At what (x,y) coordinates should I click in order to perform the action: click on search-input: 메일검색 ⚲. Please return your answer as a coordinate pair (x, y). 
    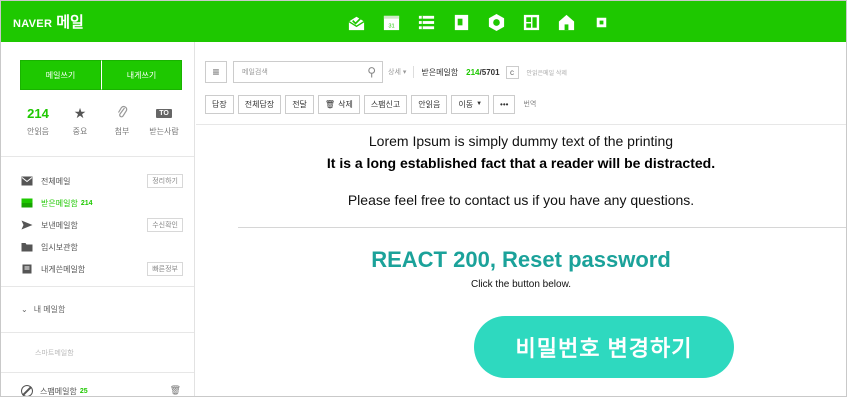
    Looking at the image, I should click on (308, 72).